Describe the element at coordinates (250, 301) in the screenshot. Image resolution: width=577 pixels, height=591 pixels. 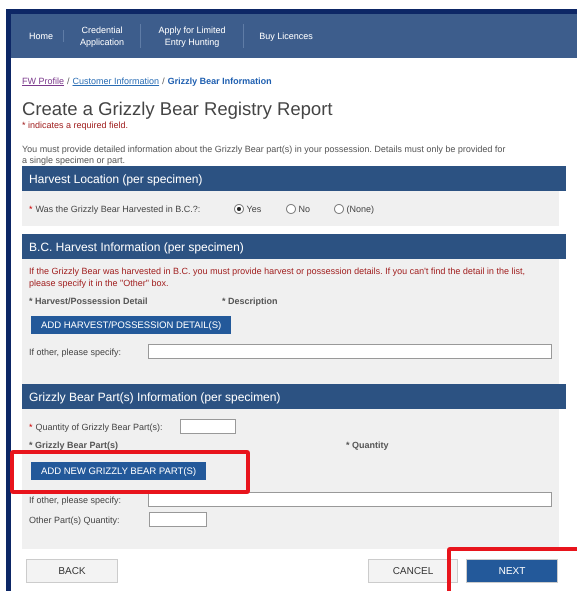
I see `column-header: * Description` at that location.